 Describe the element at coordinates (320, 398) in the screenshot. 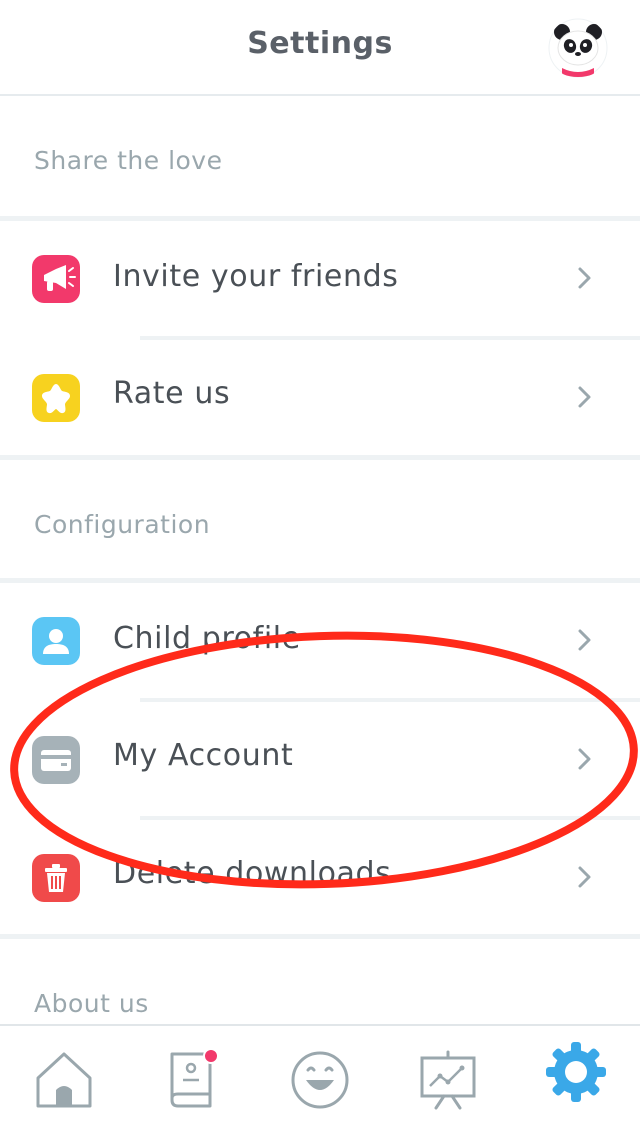

I see `row-rate-us: Rate us` at that location.